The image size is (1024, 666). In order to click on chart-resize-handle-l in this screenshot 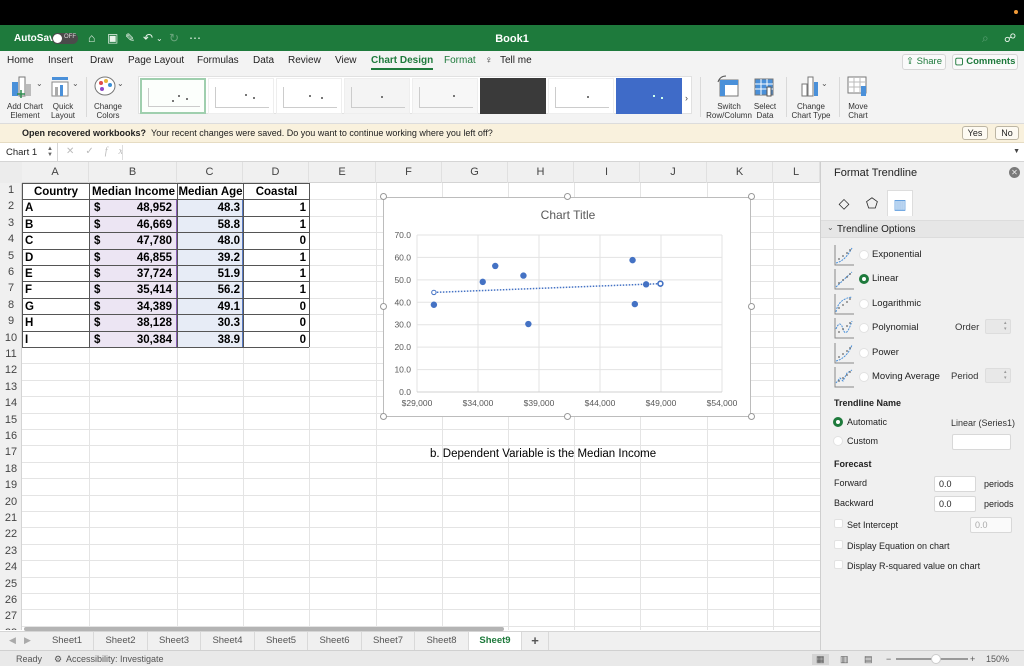, I will do `click(383, 306)`.